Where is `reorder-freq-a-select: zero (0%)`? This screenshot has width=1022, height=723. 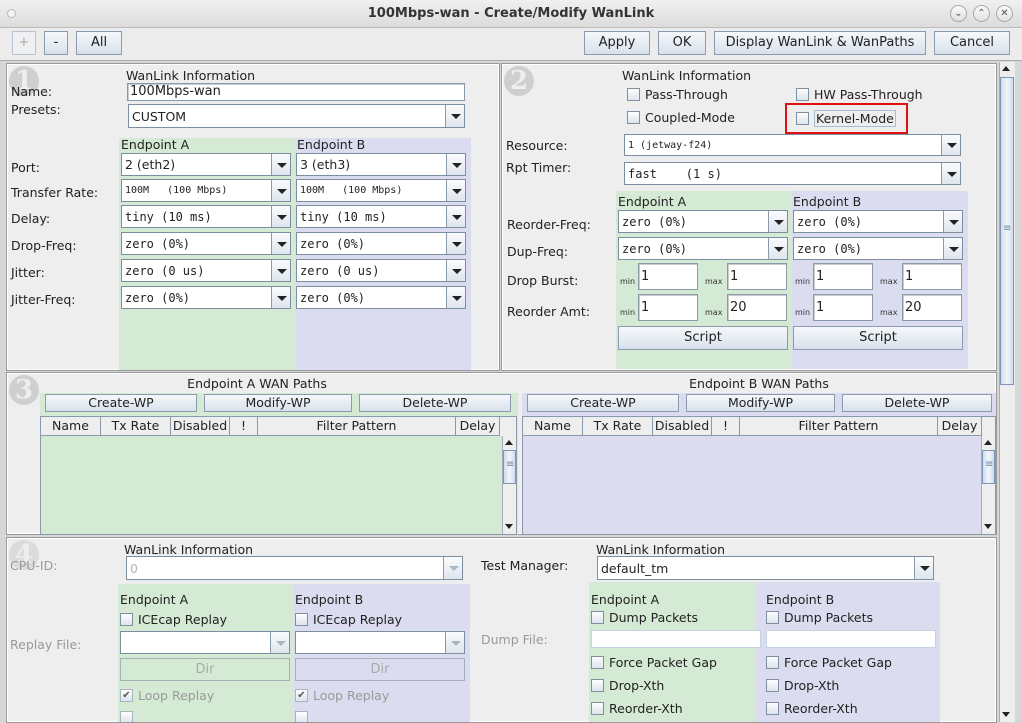
reorder-freq-a-select: zero (0%) is located at coordinates (703, 221).